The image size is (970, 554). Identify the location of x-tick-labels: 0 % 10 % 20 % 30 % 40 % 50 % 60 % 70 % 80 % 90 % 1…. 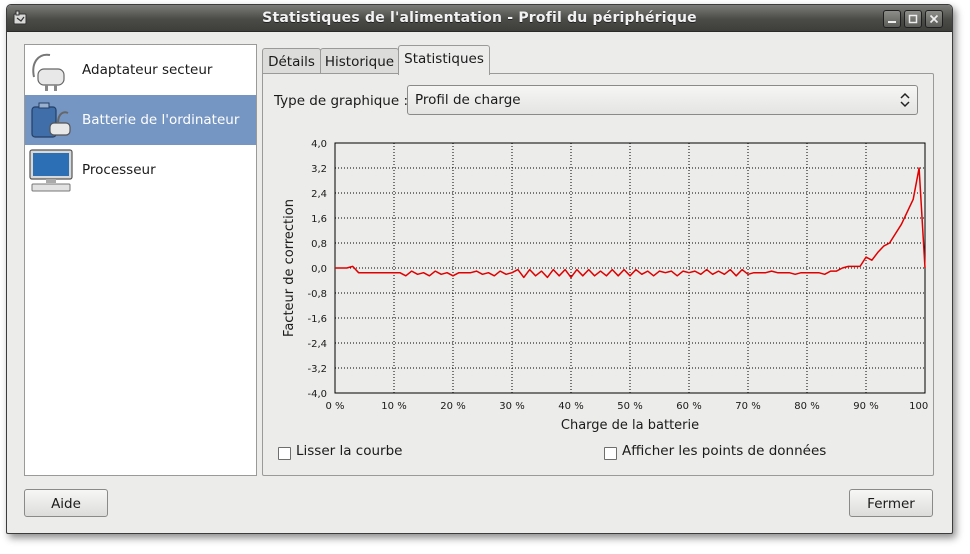
(627, 406).